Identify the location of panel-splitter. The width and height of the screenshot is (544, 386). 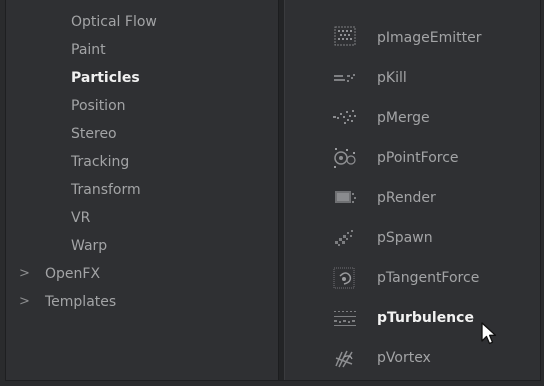
(281, 190).